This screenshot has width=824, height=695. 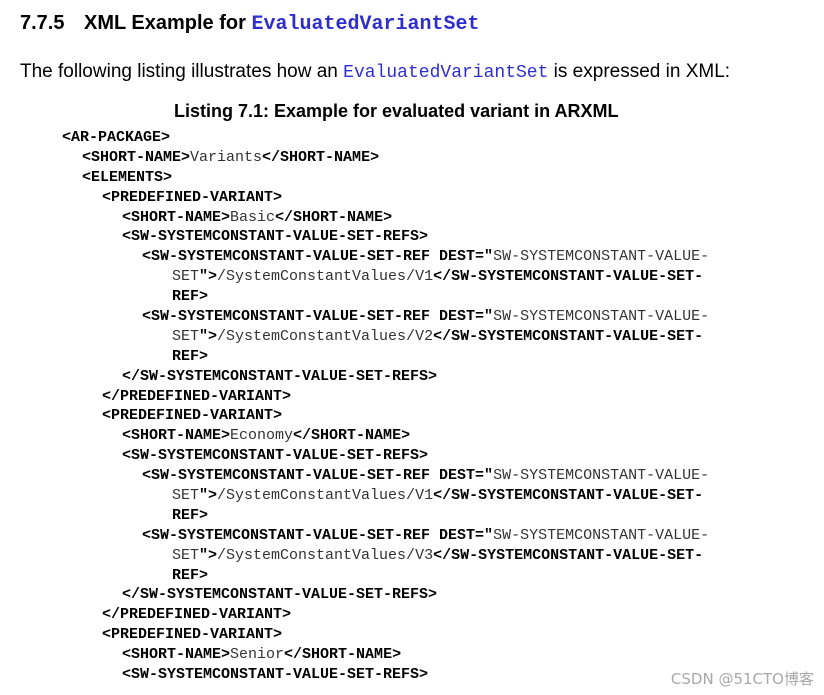 I want to click on intro-code-link: EvaluatedVariantSet, so click(x=445, y=73).